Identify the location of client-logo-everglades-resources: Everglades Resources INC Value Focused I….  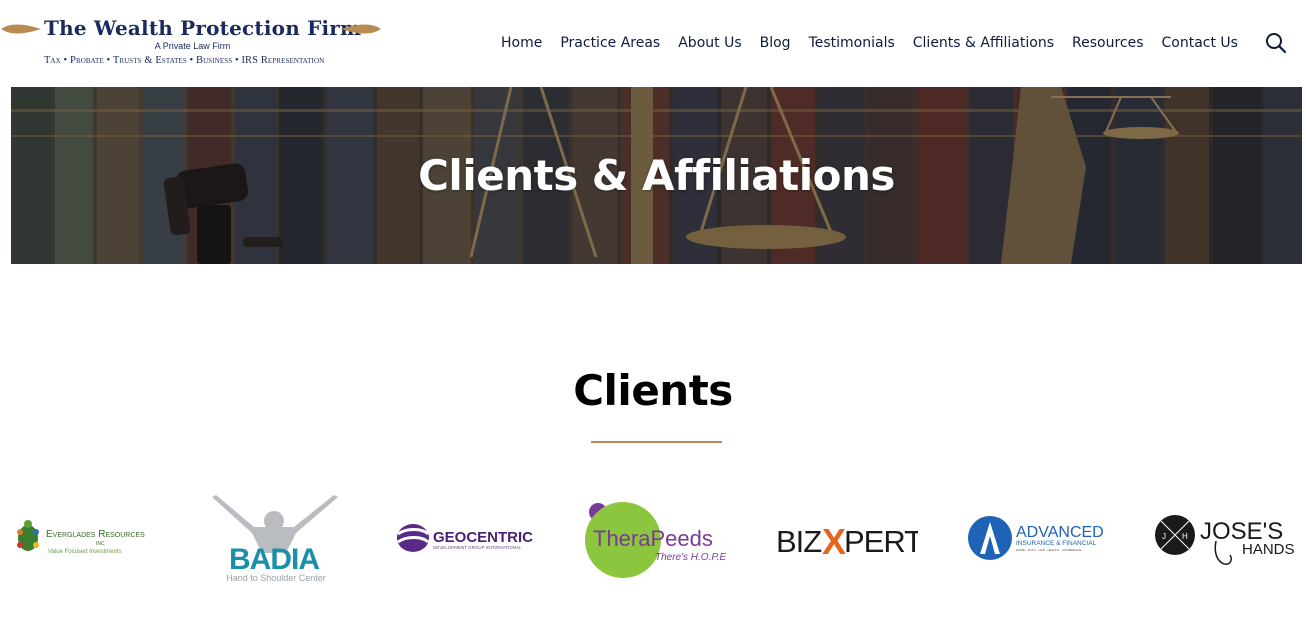
(87, 538).